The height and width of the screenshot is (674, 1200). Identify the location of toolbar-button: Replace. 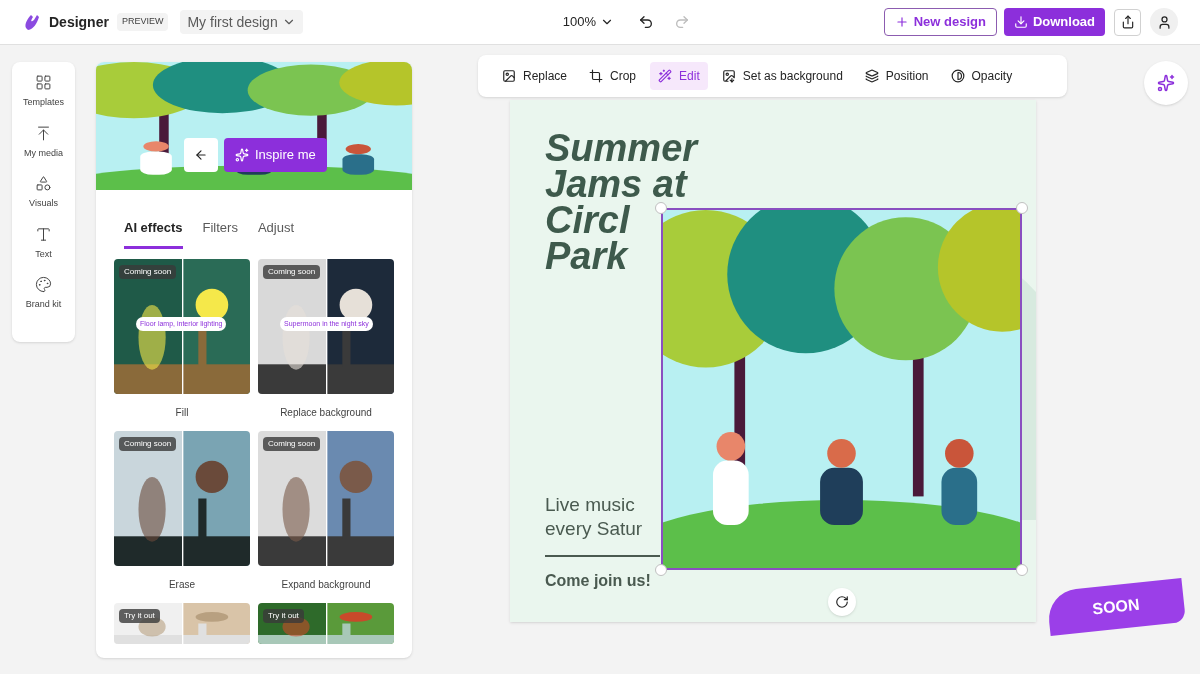
(535, 76).